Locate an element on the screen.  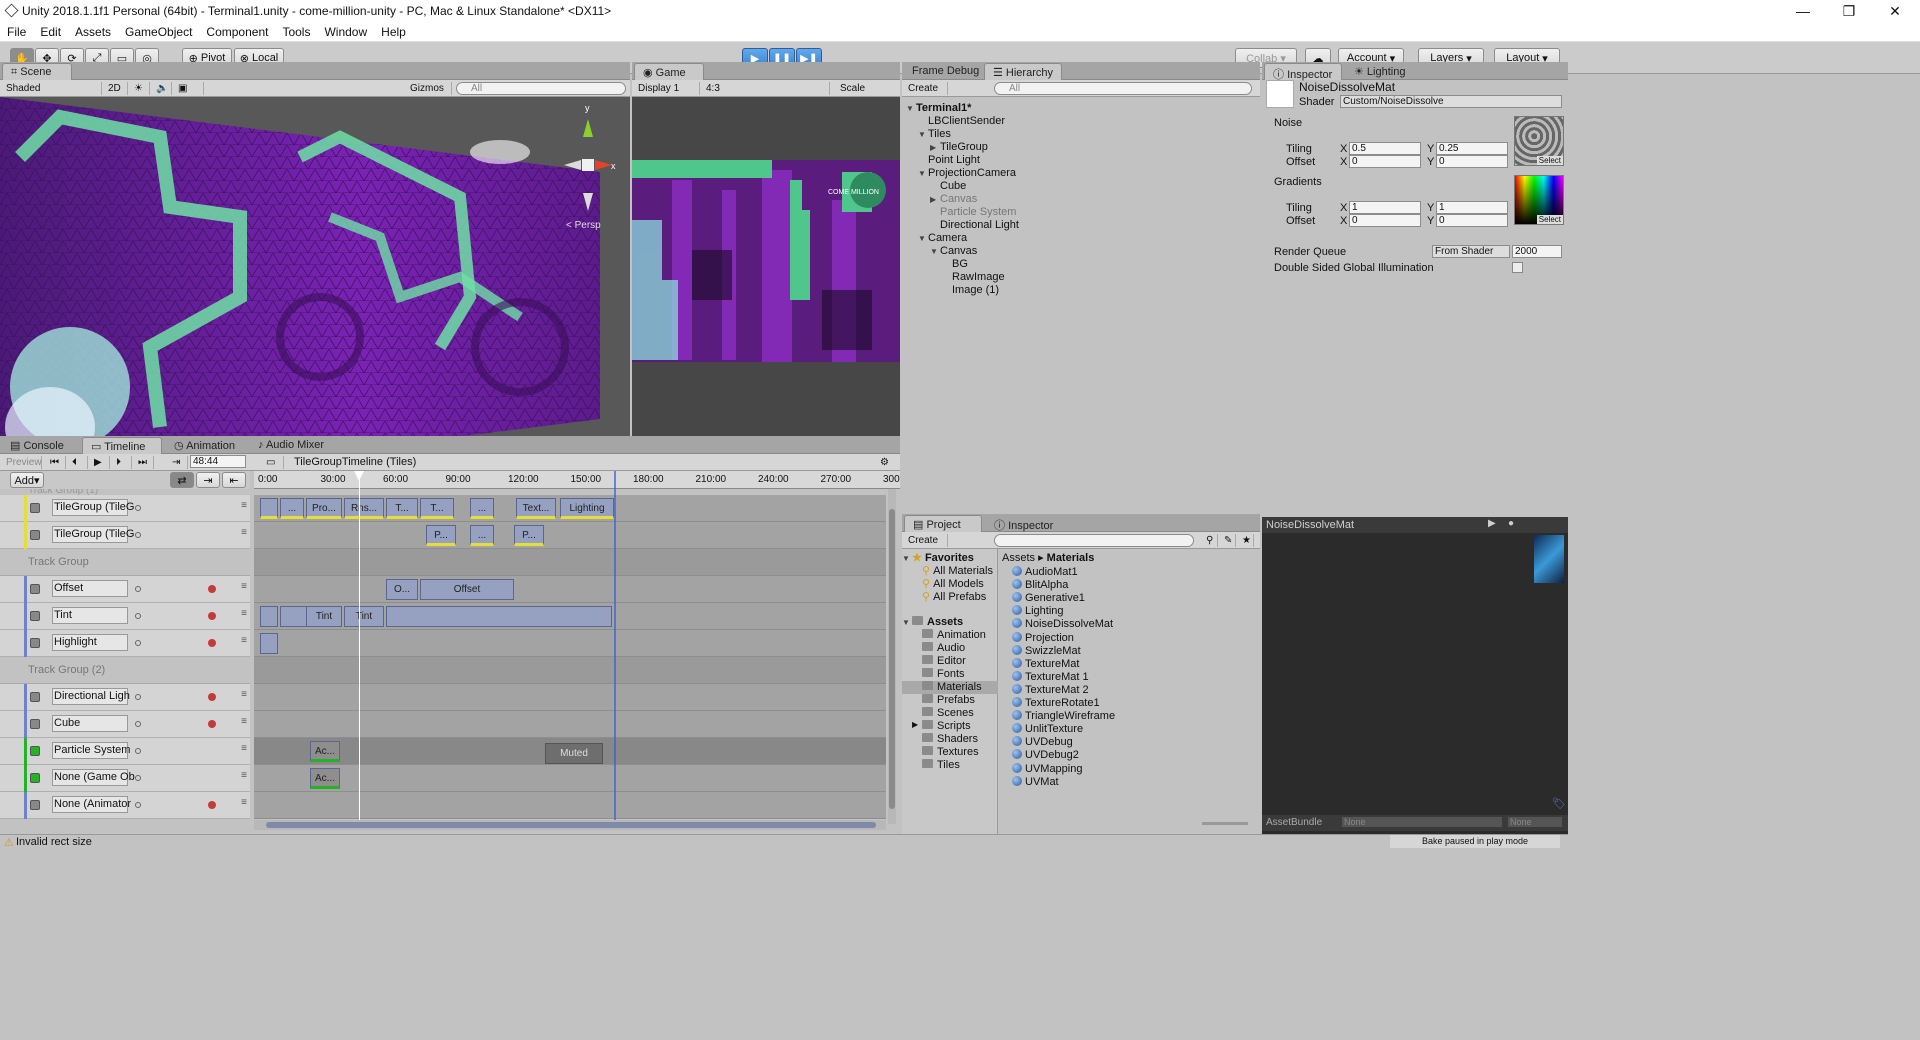
minimize-button: — is located at coordinates (1803, 11).